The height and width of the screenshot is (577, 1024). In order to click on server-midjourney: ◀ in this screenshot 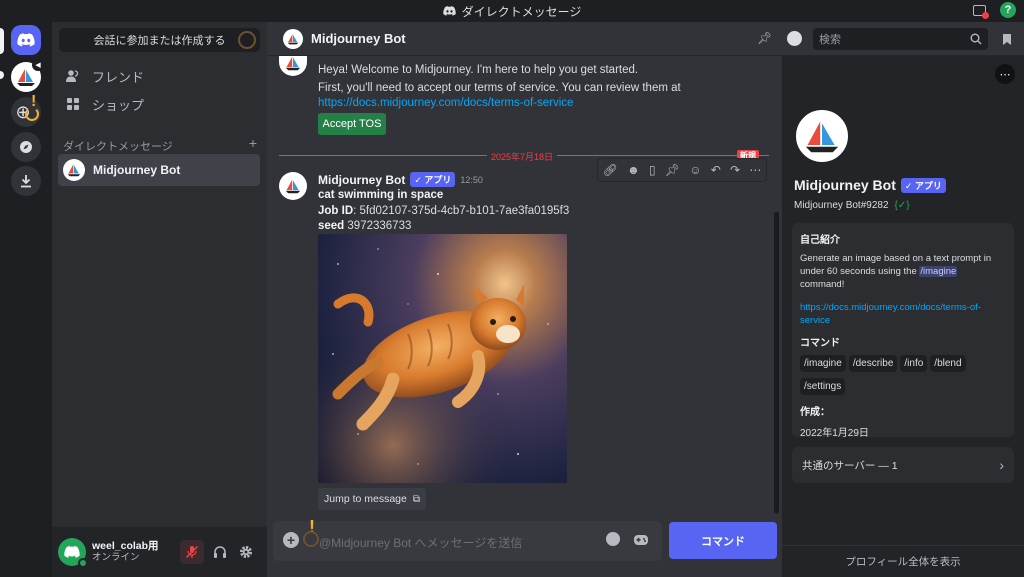, I will do `click(27, 75)`.